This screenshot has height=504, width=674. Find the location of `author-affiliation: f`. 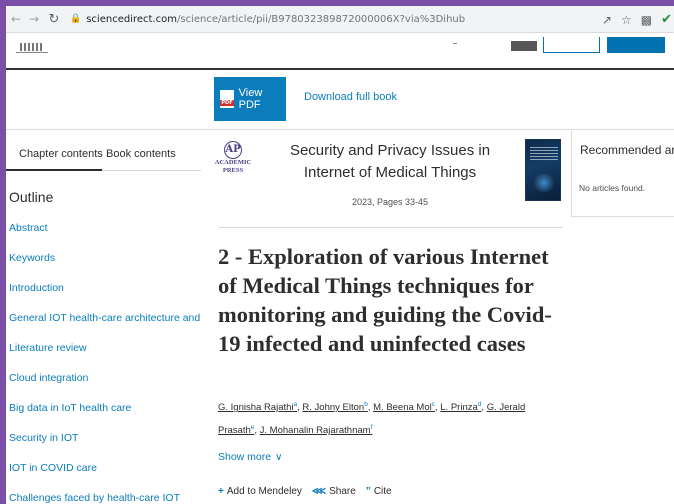

author-affiliation: f is located at coordinates (371, 428).